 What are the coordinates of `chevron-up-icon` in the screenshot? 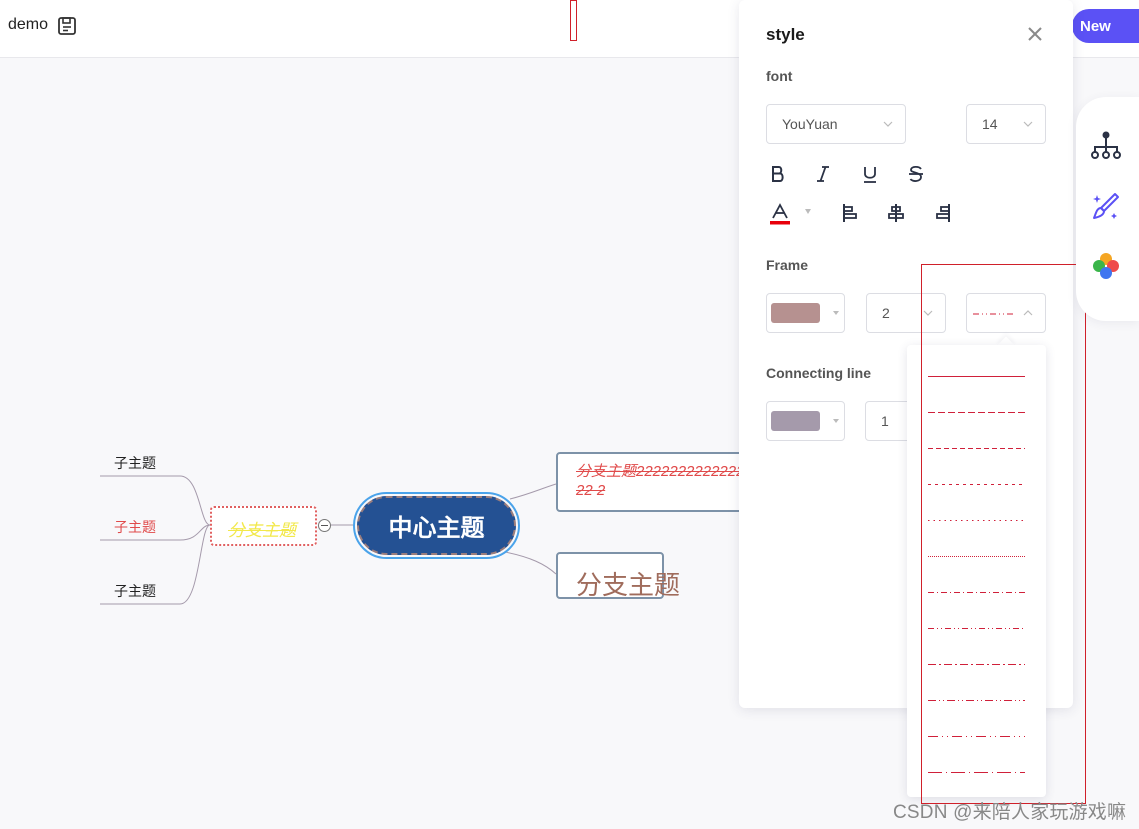 It's located at (1028, 313).